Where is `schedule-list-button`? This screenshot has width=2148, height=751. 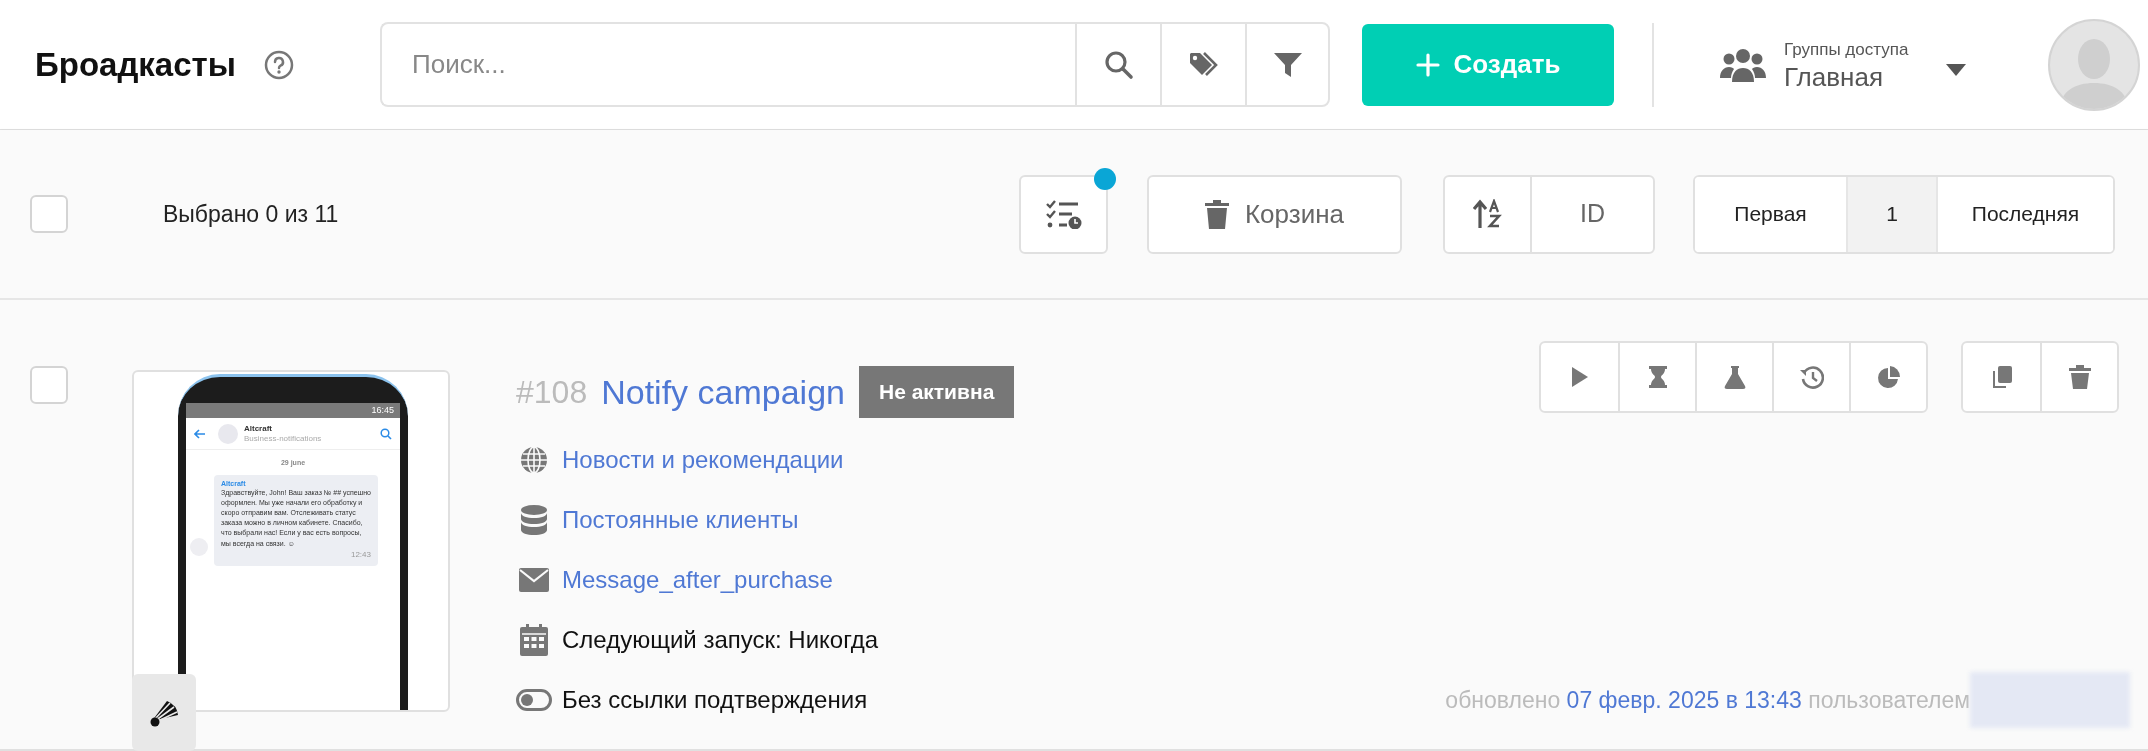 schedule-list-button is located at coordinates (1063, 214).